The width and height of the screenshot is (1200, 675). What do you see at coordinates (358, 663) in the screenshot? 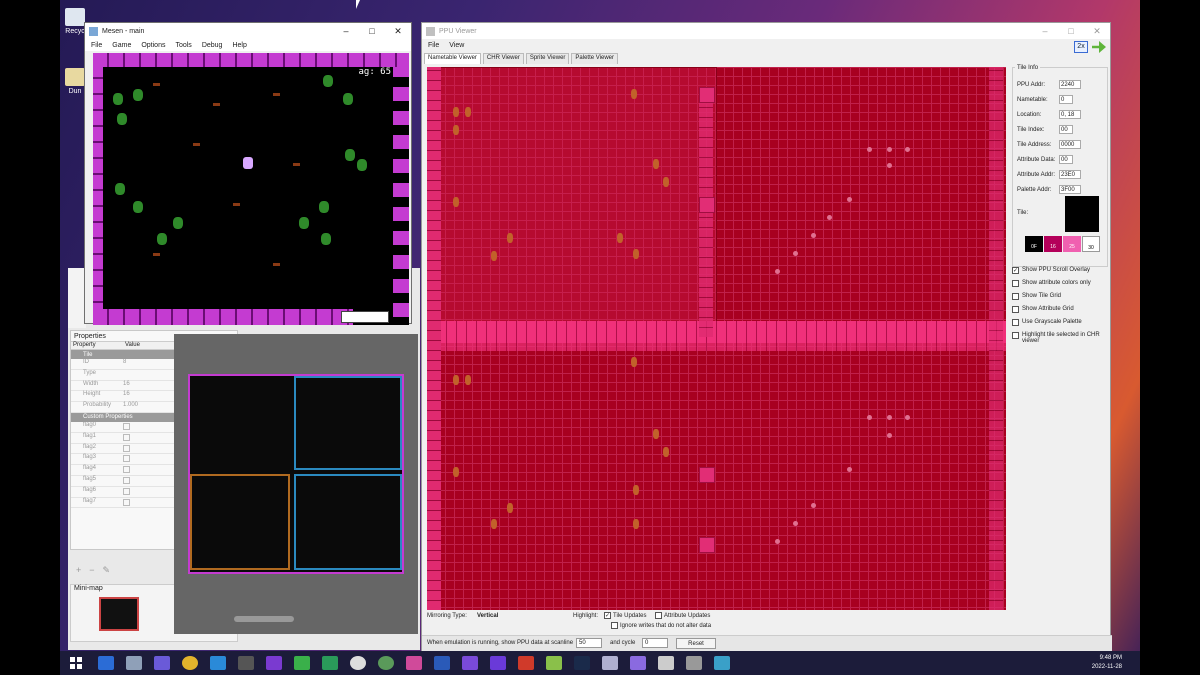
I see `steam-icon` at bounding box center [358, 663].